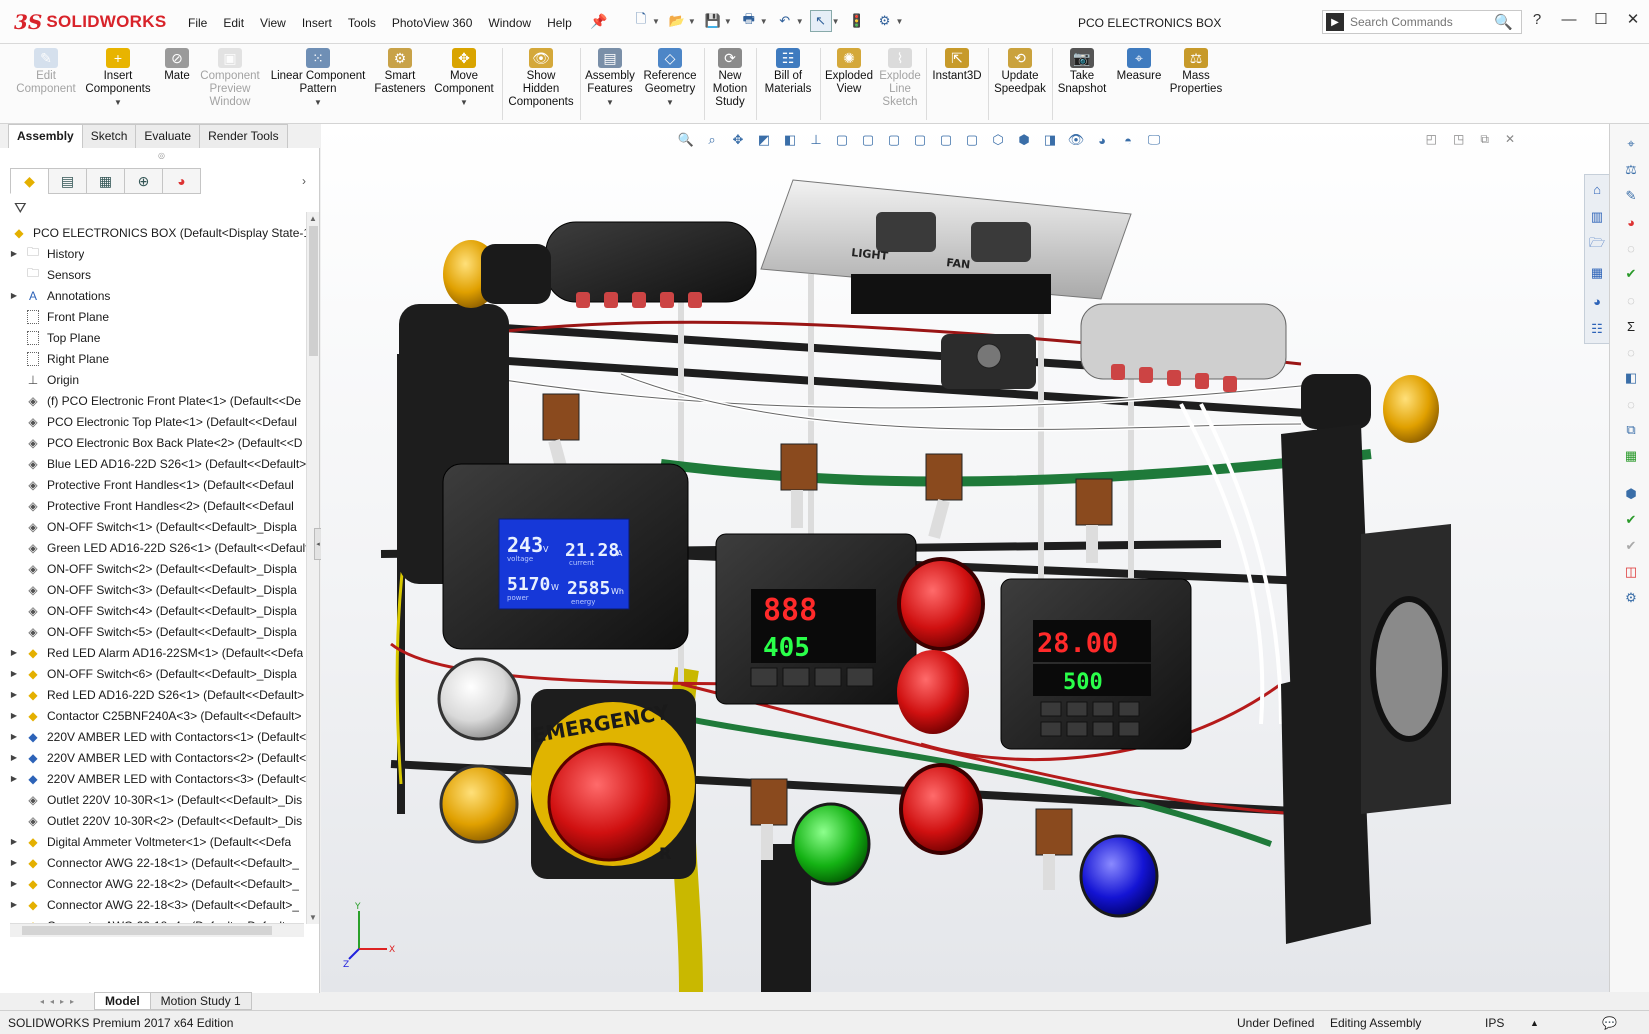 This screenshot has height=1034, width=1649. I want to click on view-palette-icon: ▦, so click(1597, 273).